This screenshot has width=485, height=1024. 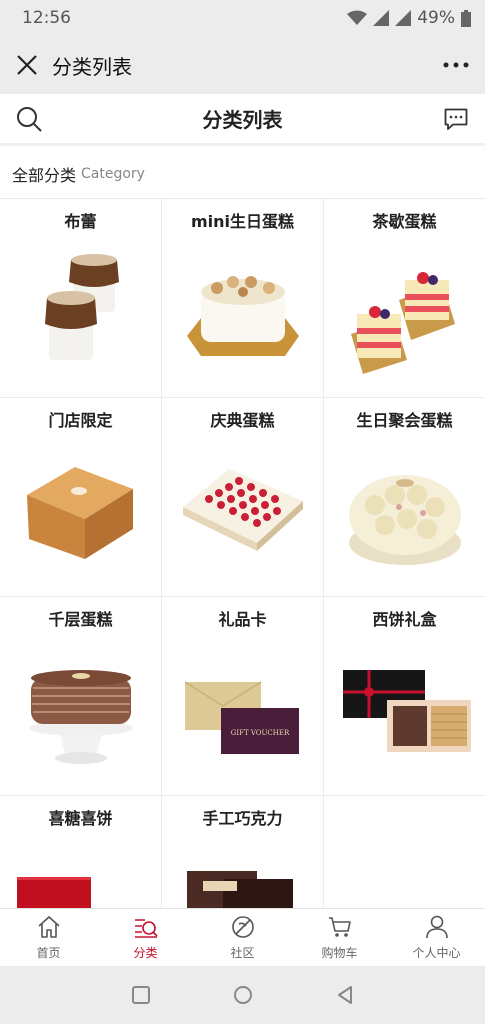 What do you see at coordinates (456, 119) in the screenshot?
I see `message-icon` at bounding box center [456, 119].